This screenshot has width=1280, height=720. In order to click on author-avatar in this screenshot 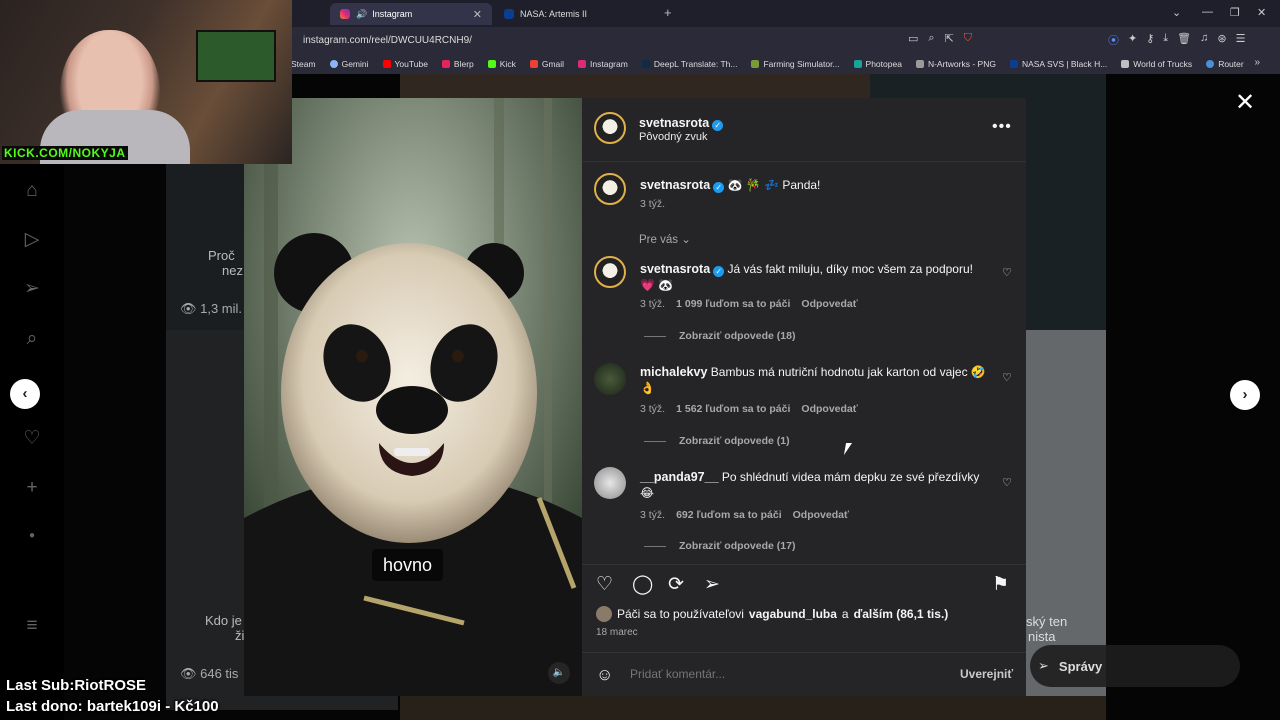, I will do `click(610, 128)`.